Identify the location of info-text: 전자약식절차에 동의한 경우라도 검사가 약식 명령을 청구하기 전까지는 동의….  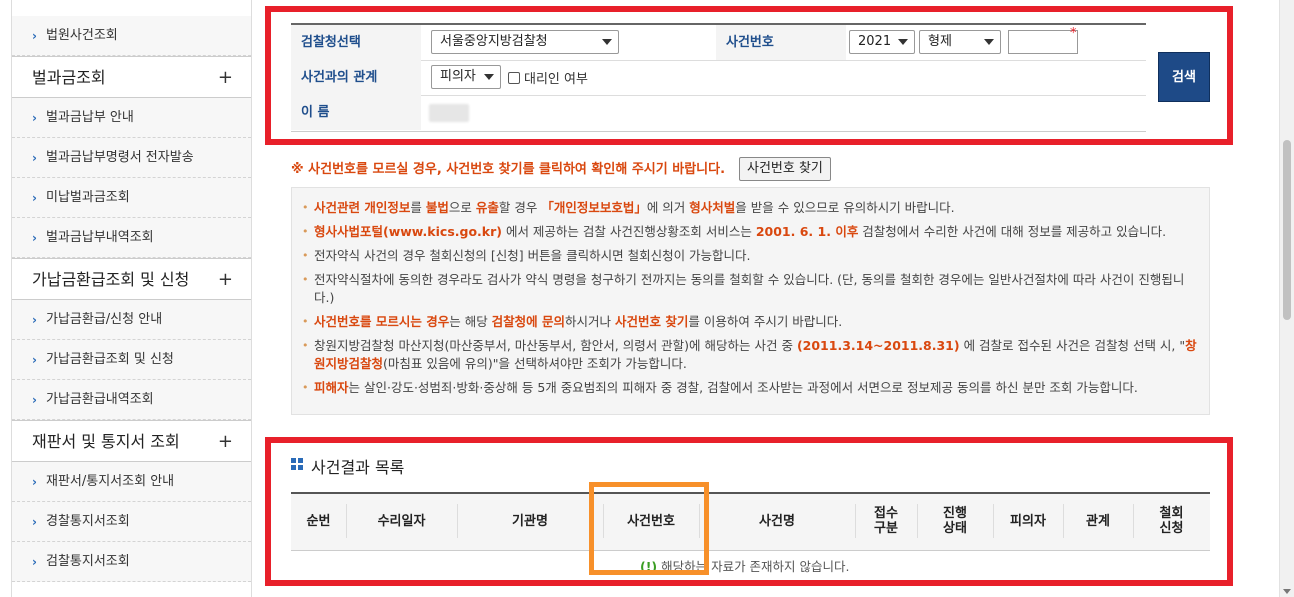
(749, 288).